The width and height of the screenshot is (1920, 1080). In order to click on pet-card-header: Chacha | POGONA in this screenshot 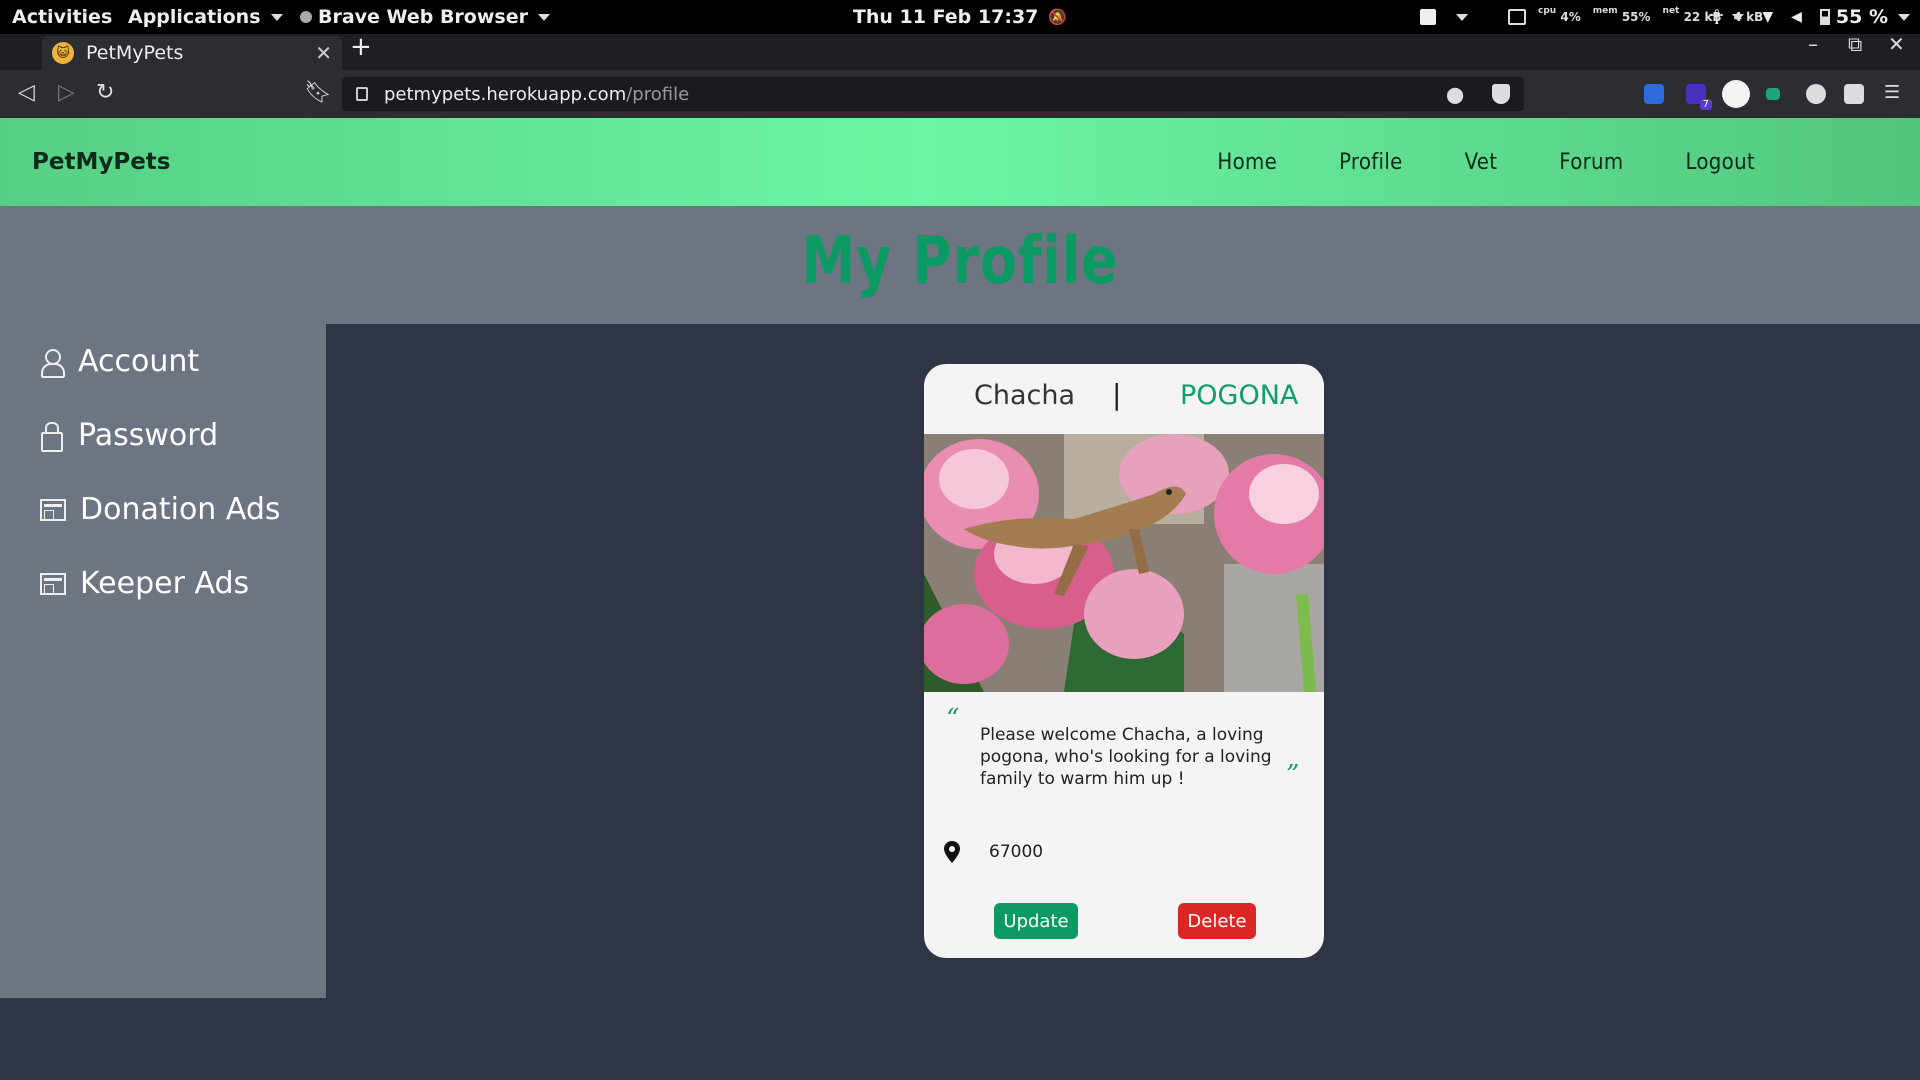, I will do `click(1124, 399)`.